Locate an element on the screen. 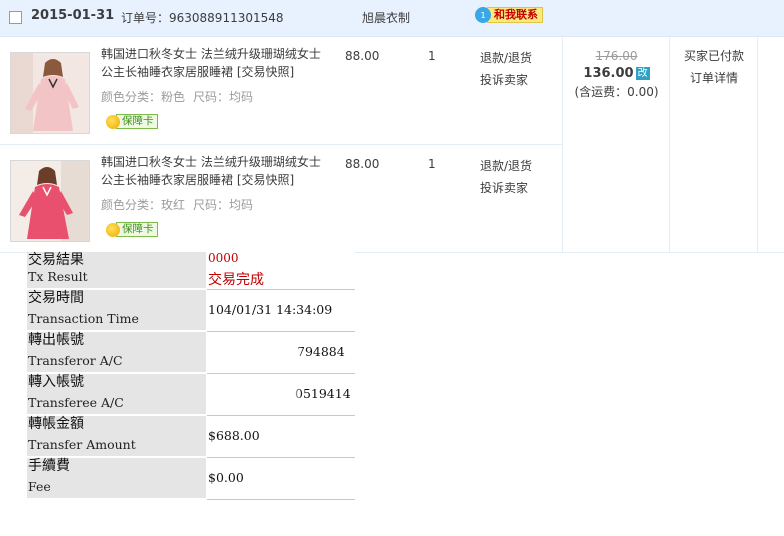 This screenshot has height=536, width=784. receipt-label-zh: 轉出帳號 is located at coordinates (56, 340).